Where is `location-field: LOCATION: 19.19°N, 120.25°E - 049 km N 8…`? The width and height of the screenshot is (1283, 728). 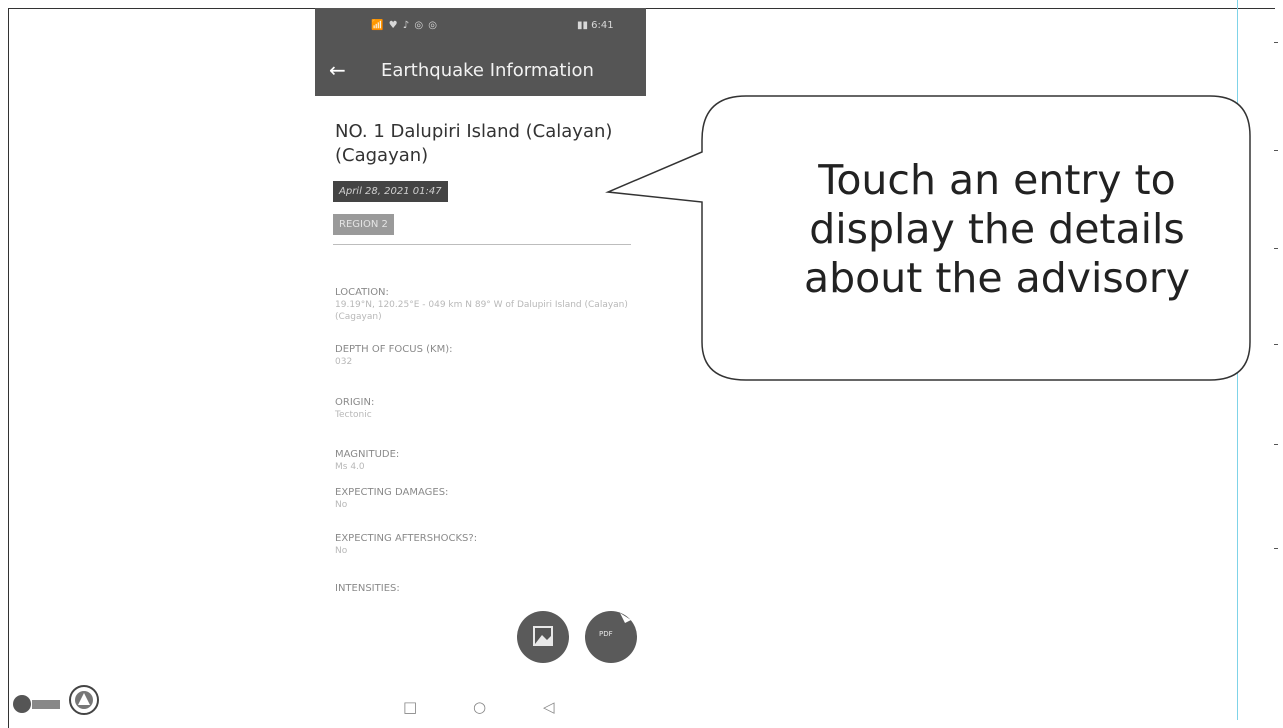
location-field: LOCATION: 19.19°N, 120.25°E - 049 km N 8… is located at coordinates (485, 304).